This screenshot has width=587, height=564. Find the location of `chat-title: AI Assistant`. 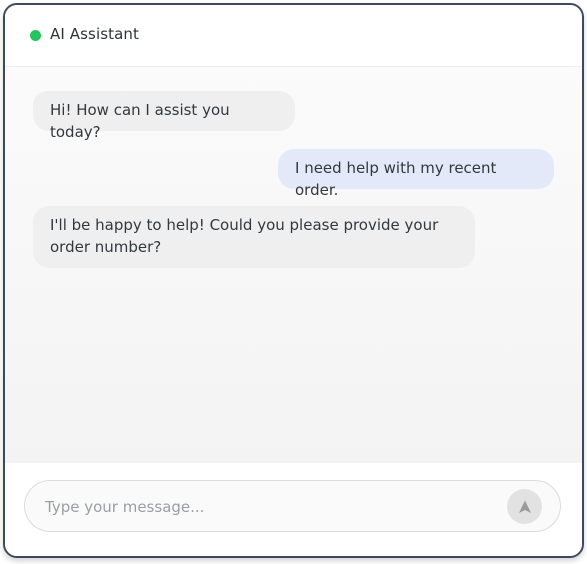

chat-title: AI Assistant is located at coordinates (94, 34).